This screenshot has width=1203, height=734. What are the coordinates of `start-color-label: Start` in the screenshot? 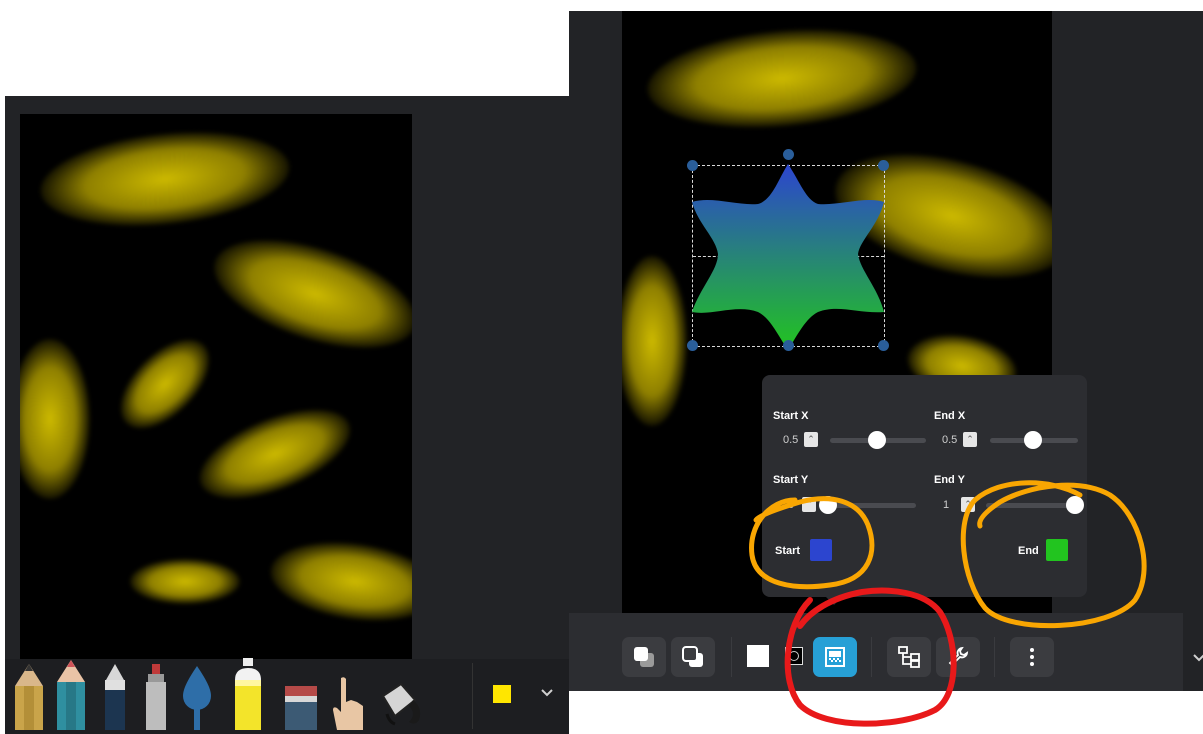 It's located at (788, 551).